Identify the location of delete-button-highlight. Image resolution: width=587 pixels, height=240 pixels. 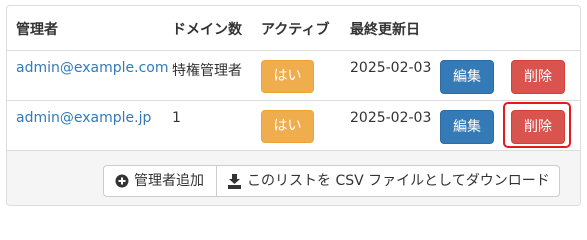
(537, 125).